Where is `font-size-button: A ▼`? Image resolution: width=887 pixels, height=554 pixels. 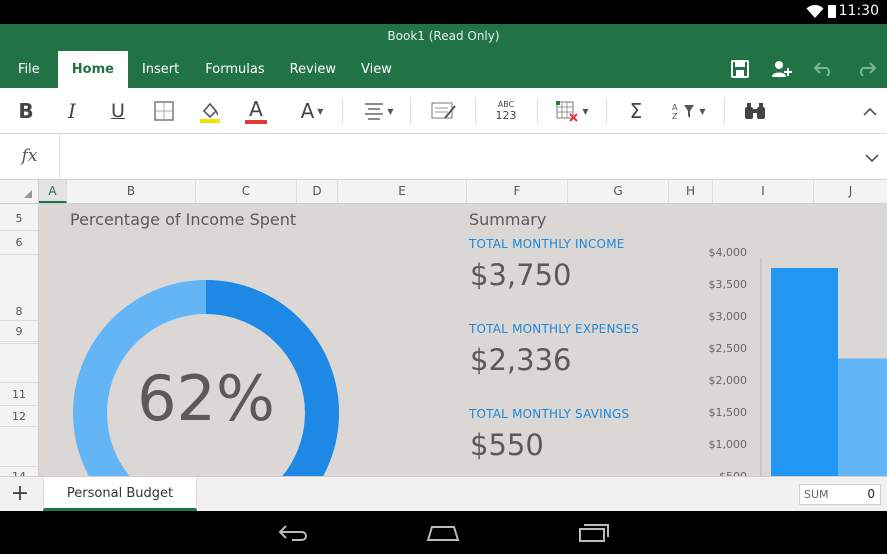
font-size-button: A ▼ is located at coordinates (312, 111).